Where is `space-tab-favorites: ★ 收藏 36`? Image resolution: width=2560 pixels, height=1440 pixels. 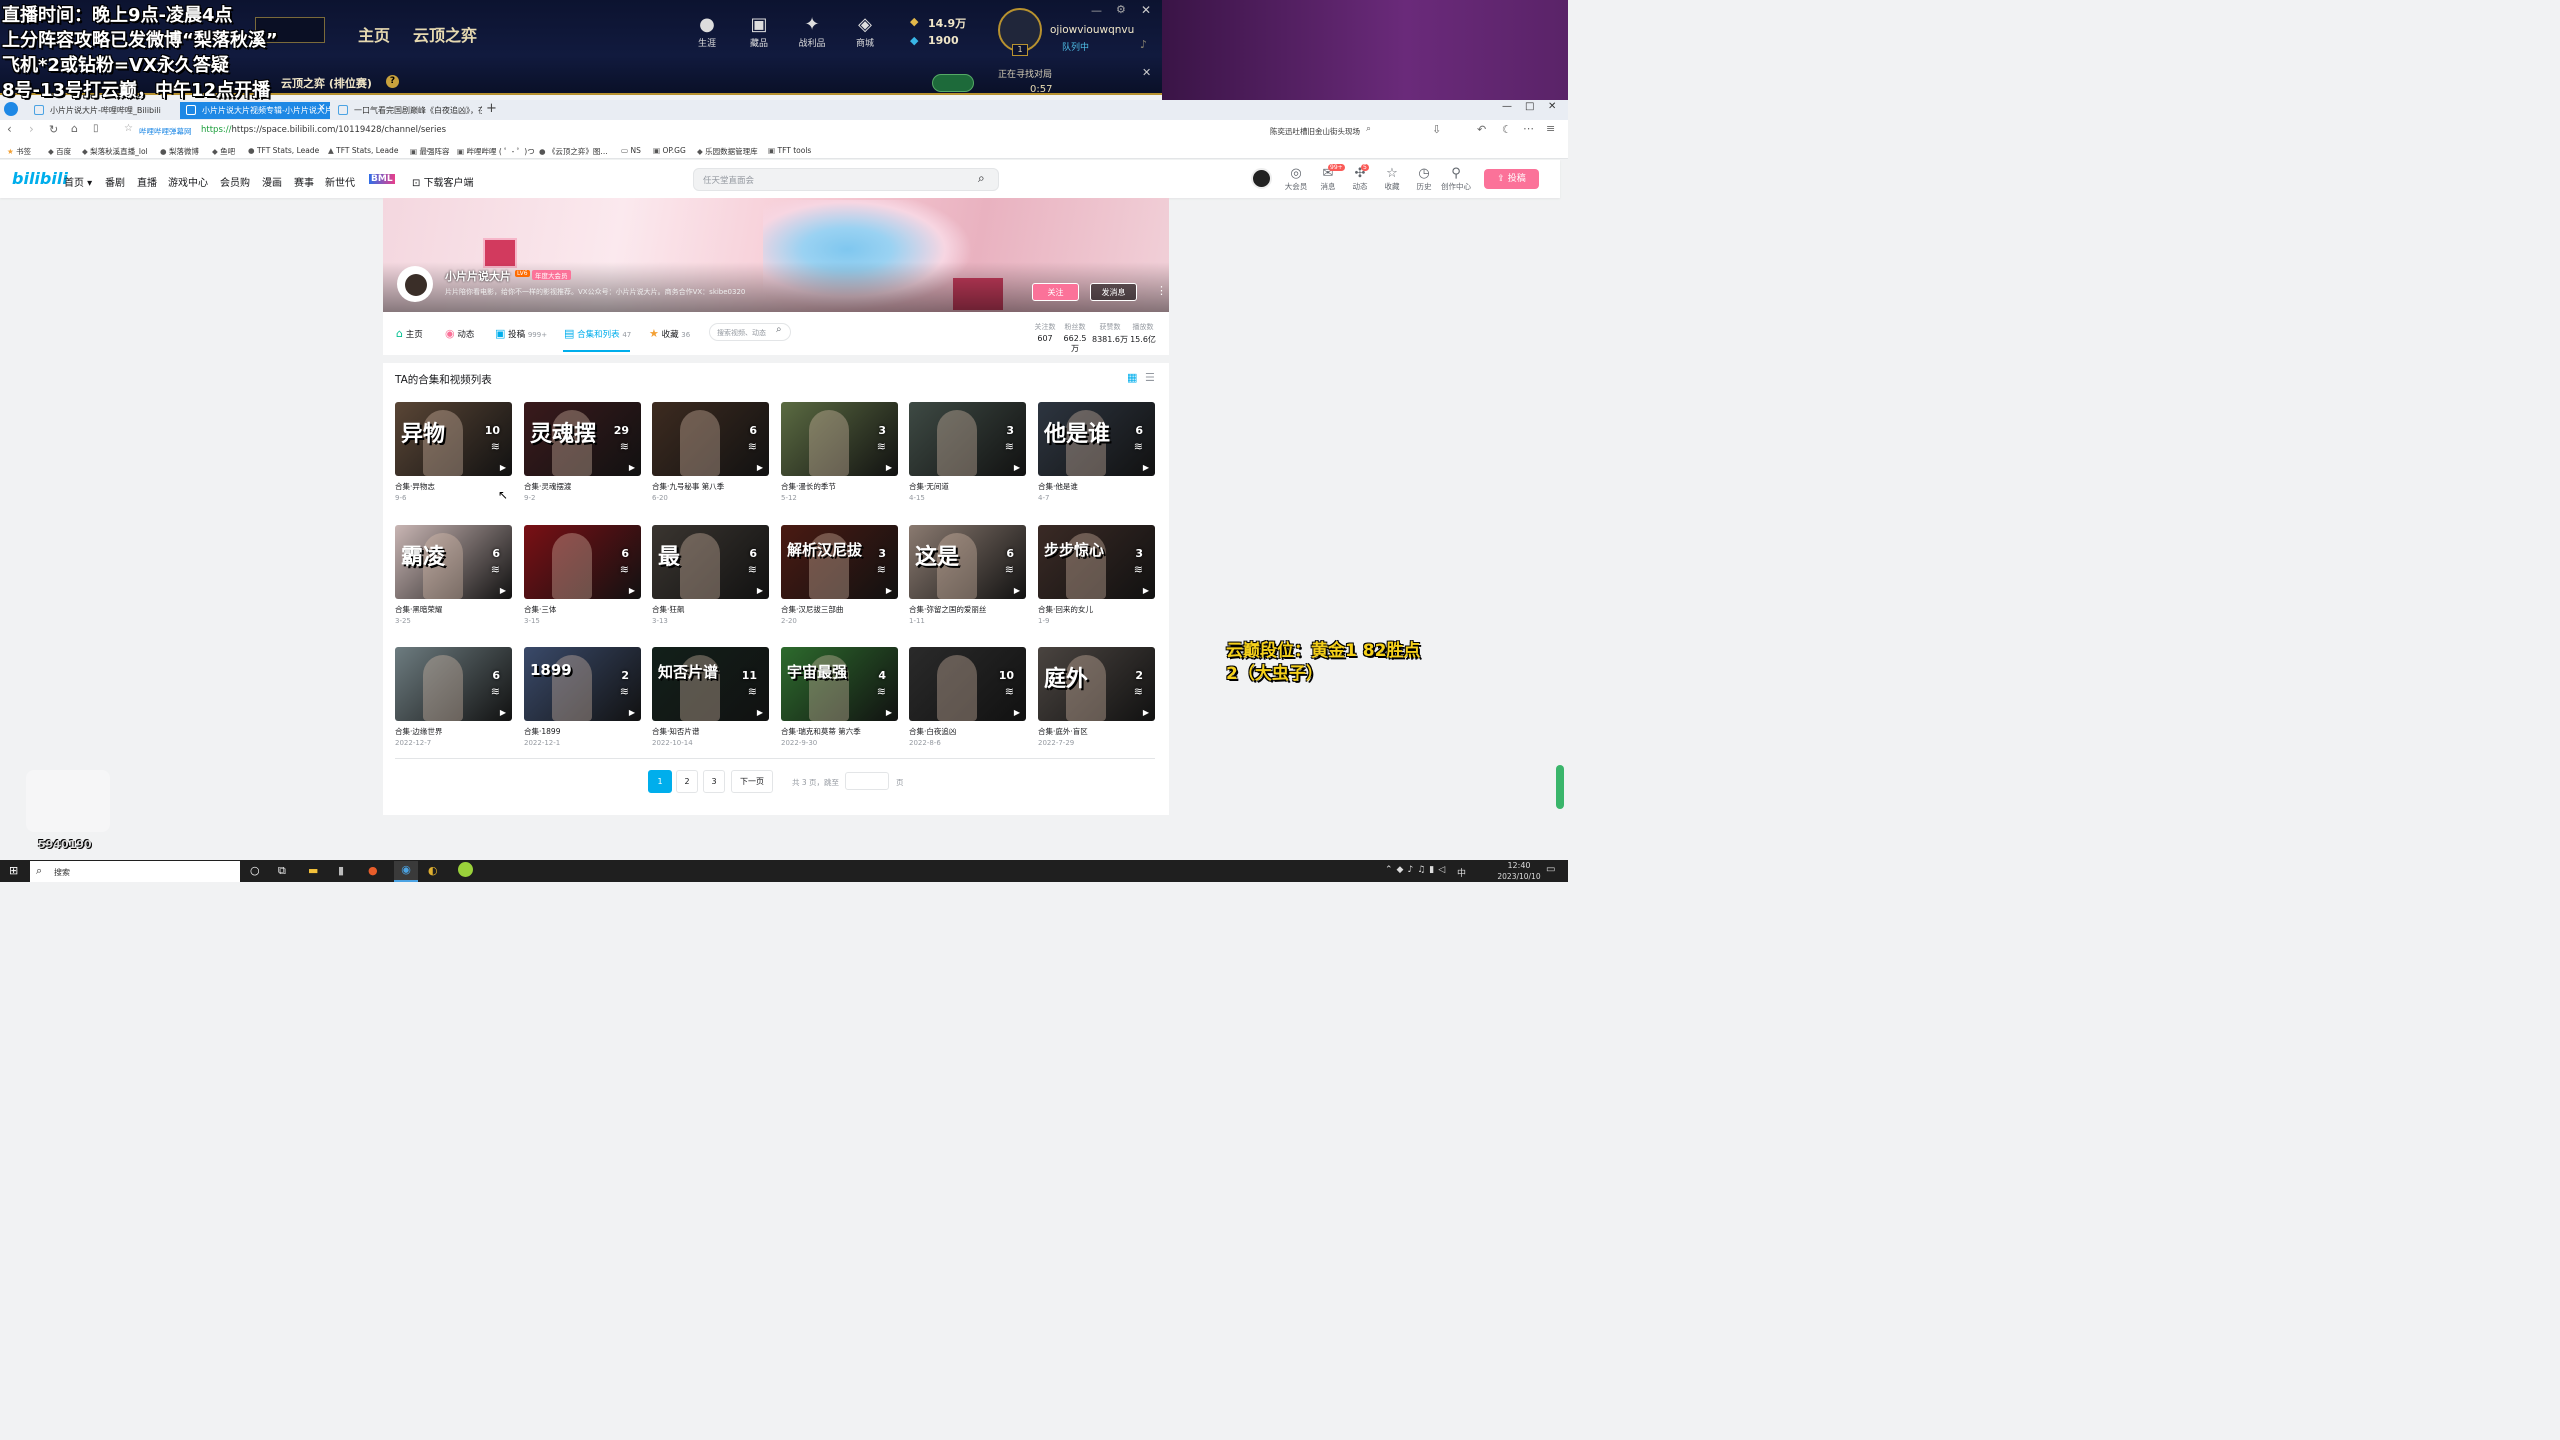 space-tab-favorites: ★ 收藏 36 is located at coordinates (669, 333).